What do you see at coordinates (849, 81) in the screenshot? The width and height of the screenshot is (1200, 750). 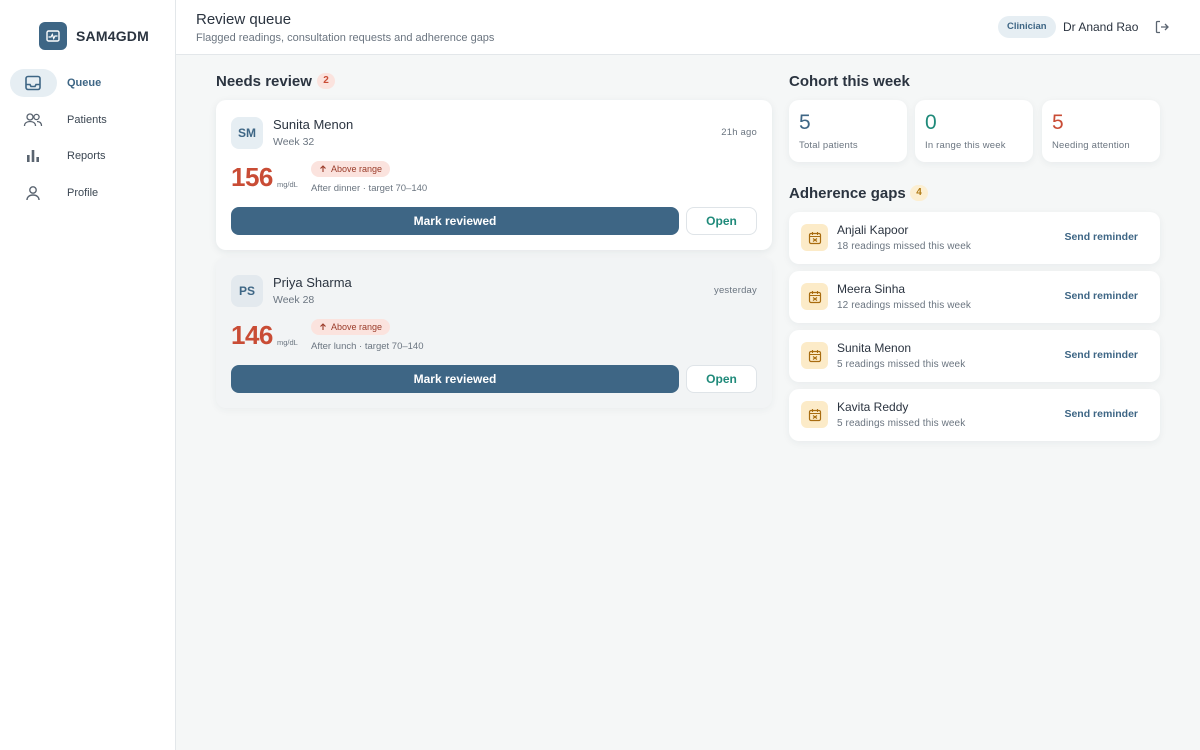 I see `cohort-title: Cohort this week` at bounding box center [849, 81].